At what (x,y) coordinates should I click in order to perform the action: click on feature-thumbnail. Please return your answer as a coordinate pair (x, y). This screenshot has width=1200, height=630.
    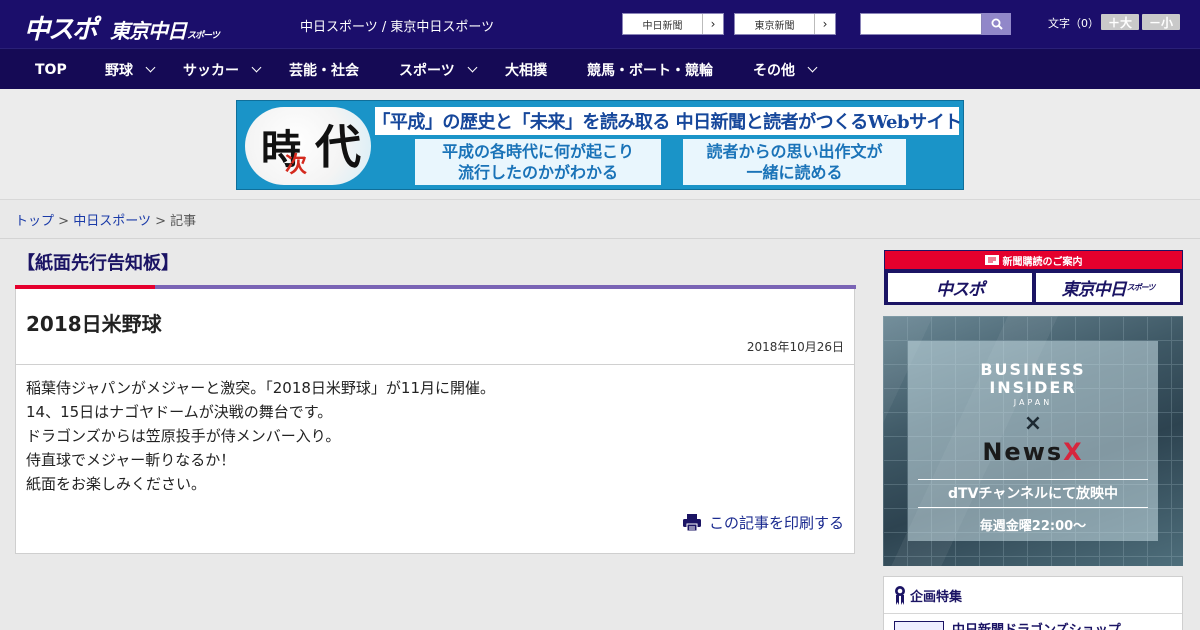
    Looking at the image, I should click on (919, 625).